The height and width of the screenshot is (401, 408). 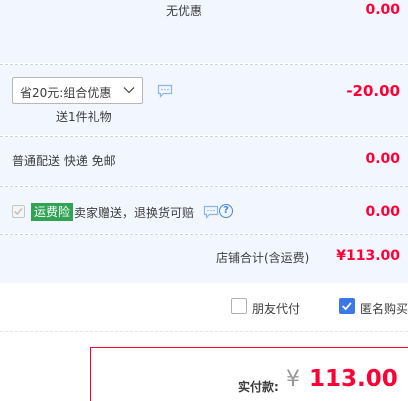 What do you see at coordinates (204, 331) in the screenshot?
I see `divider` at bounding box center [204, 331].